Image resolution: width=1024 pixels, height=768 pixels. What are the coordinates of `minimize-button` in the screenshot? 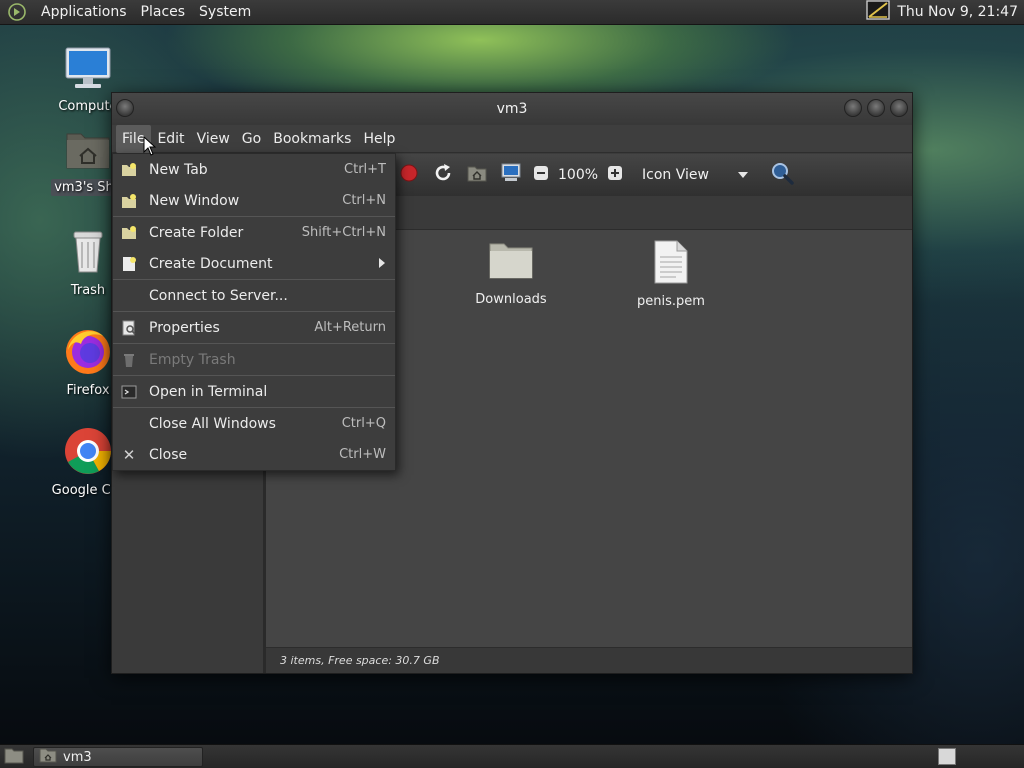 It's located at (853, 108).